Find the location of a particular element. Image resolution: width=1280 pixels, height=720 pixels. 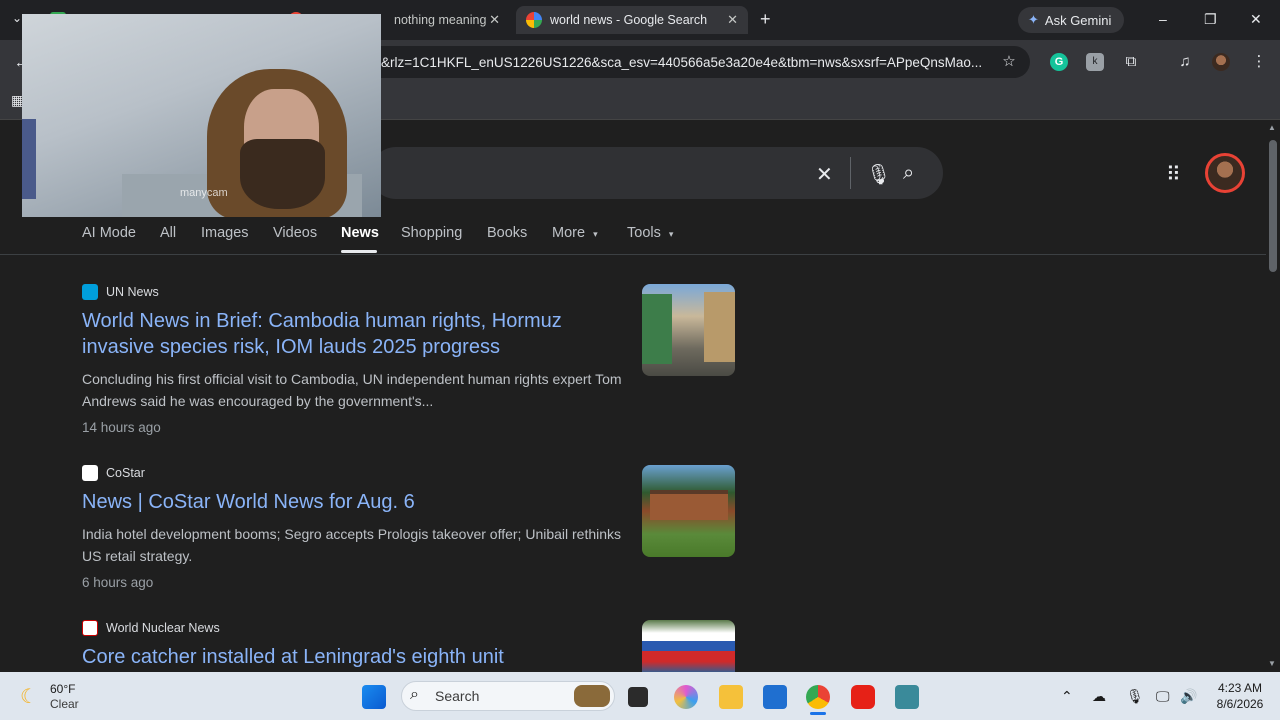

source-label: CoStar is located at coordinates (125, 473).